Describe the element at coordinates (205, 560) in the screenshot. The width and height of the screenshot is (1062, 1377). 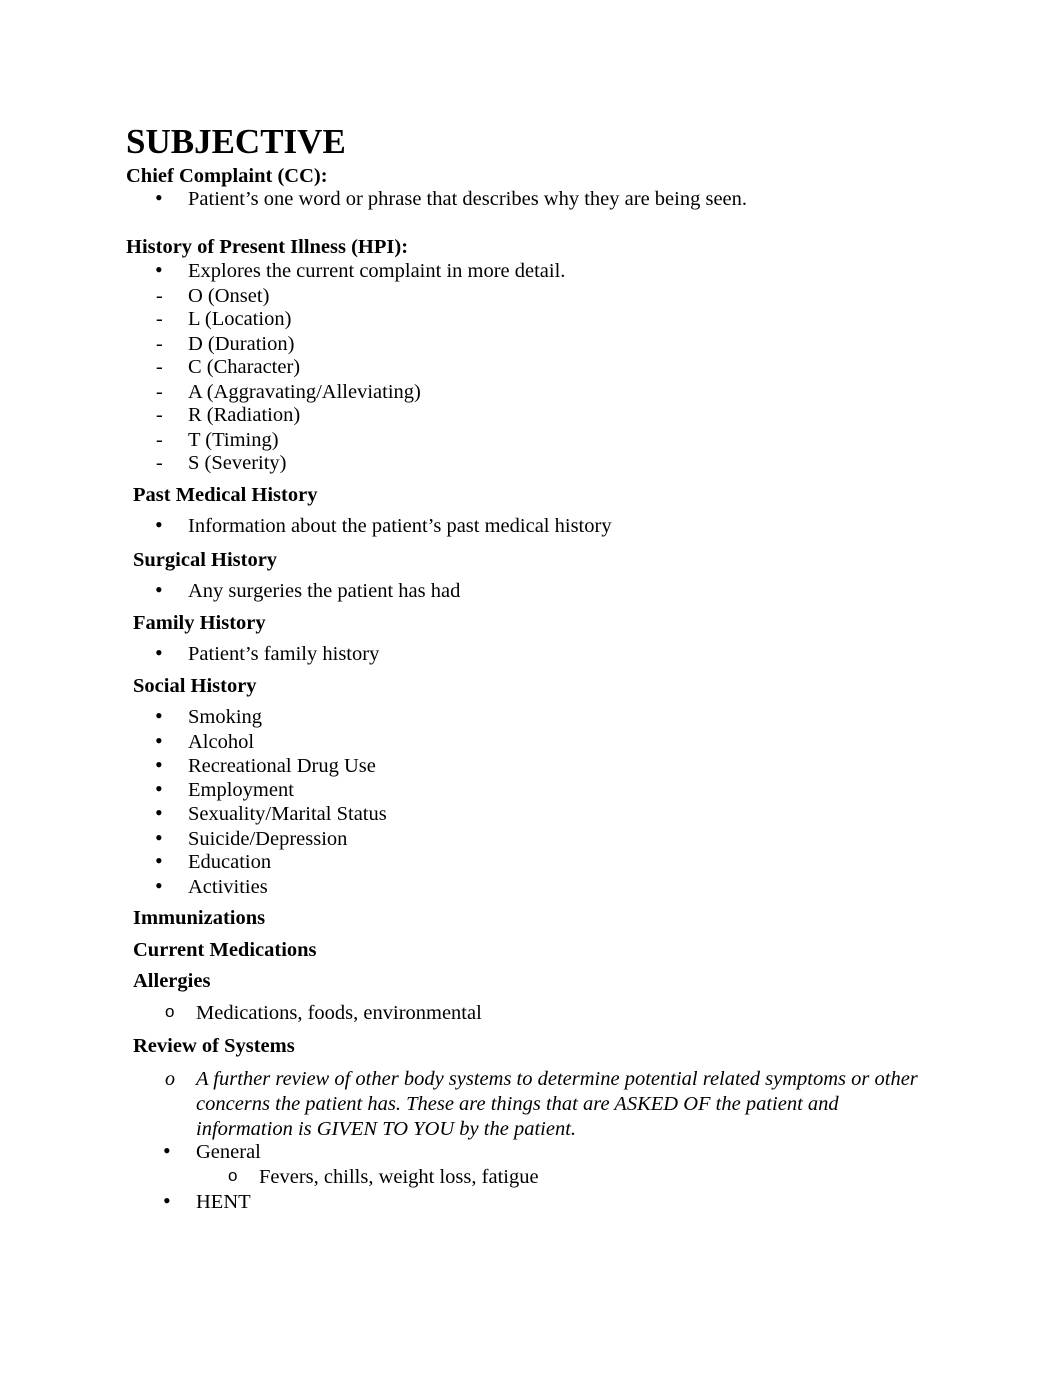
I see `section-heading-surgical-history: Surgical History` at that location.